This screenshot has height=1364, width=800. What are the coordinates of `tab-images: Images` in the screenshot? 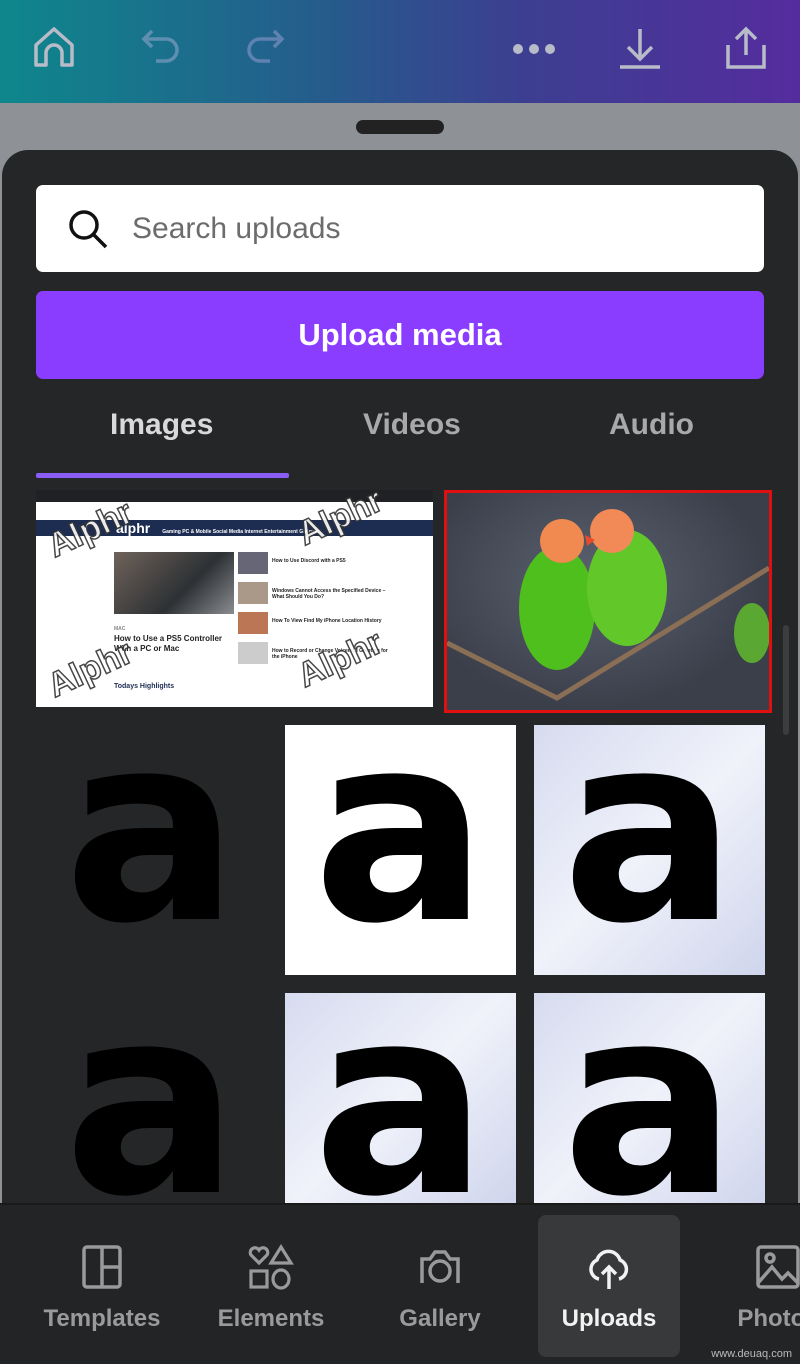 It's located at (161, 425).